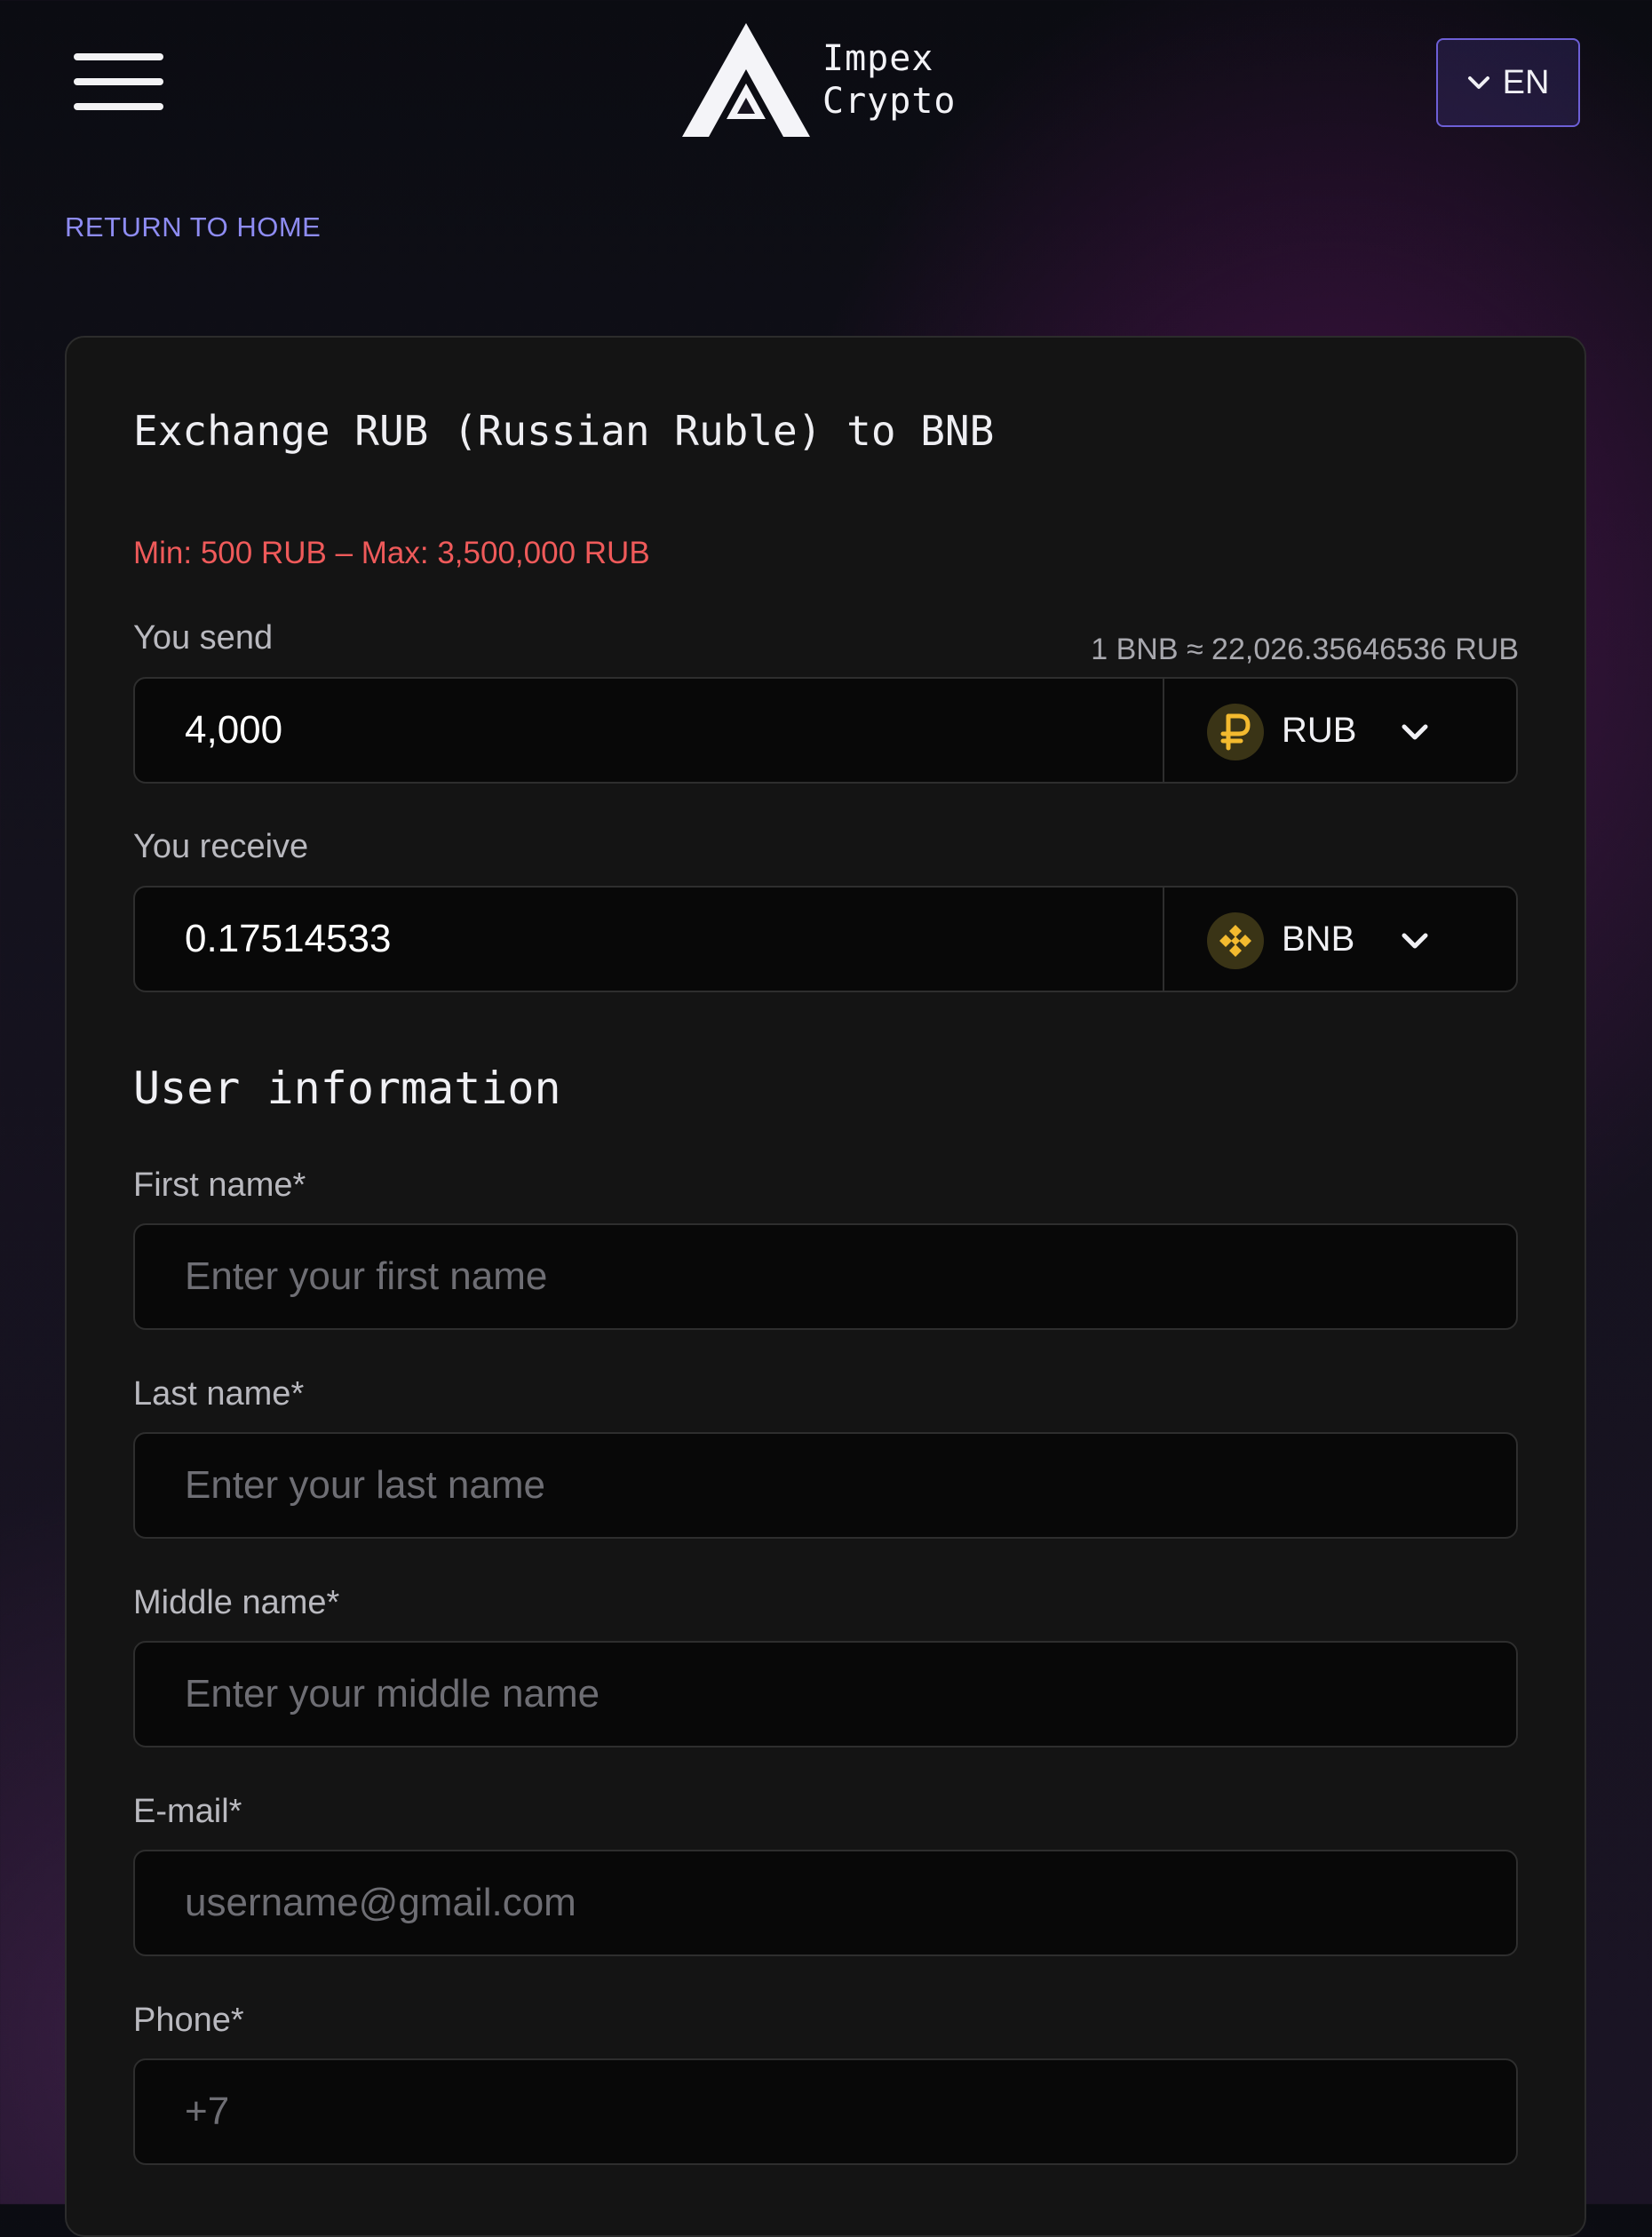 This screenshot has height=2237, width=1652. I want to click on send-label: You send, so click(203, 638).